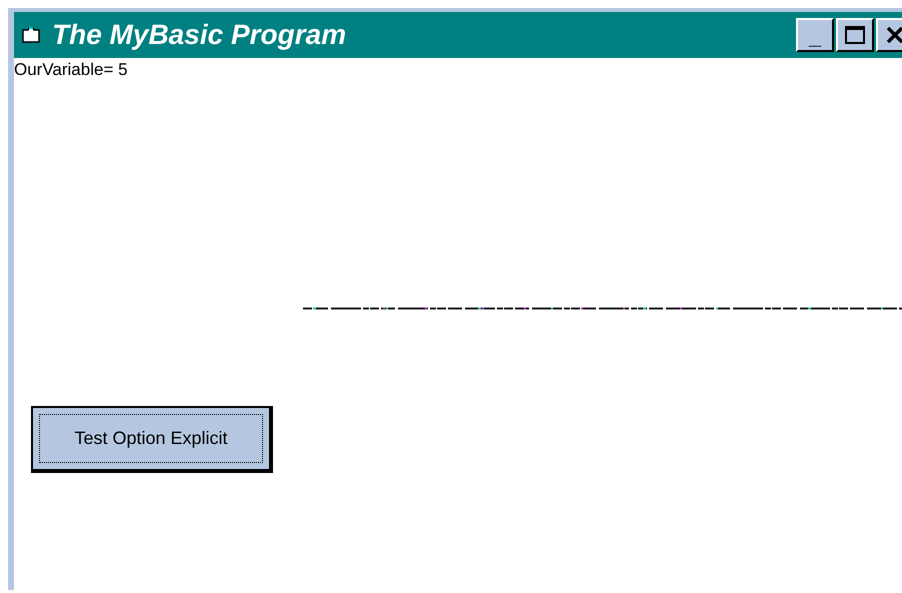 Image resolution: width=902 pixels, height=593 pixels. I want to click on maximize-icon, so click(855, 35).